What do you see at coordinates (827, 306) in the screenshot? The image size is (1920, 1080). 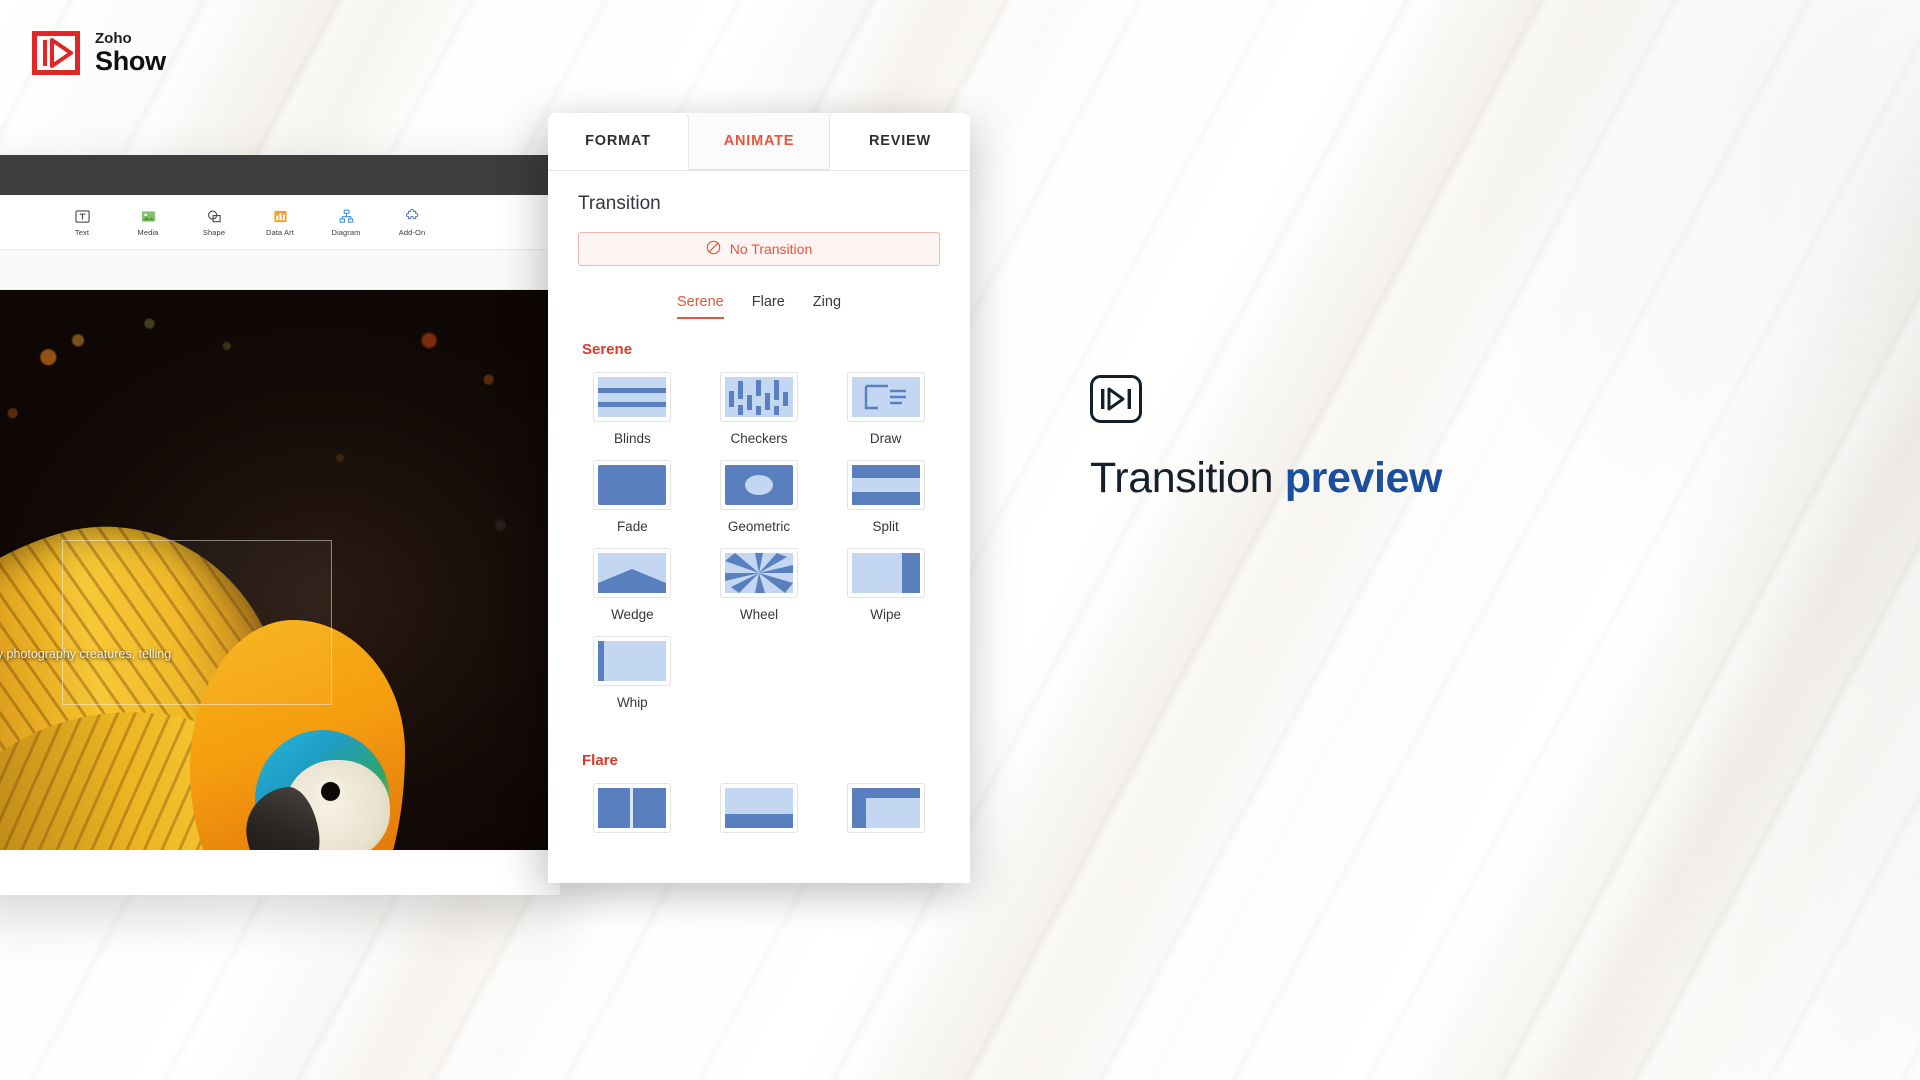 I see `subtab-zing: Zing` at bounding box center [827, 306].